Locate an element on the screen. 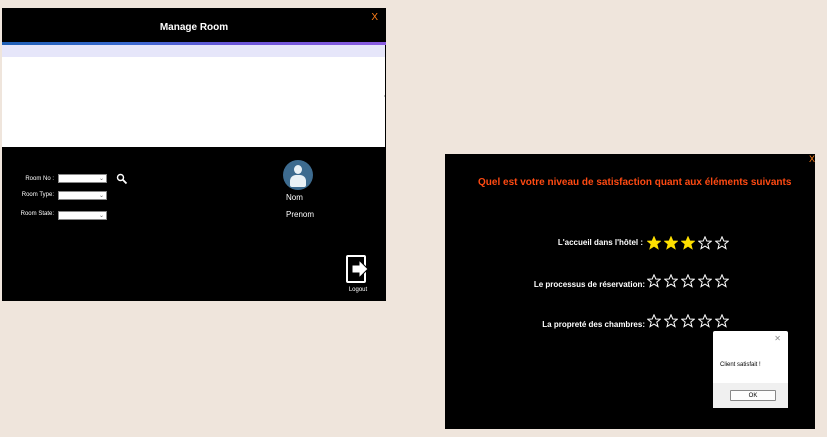 This screenshot has height=437, width=827. message-footer: OK is located at coordinates (750, 395).